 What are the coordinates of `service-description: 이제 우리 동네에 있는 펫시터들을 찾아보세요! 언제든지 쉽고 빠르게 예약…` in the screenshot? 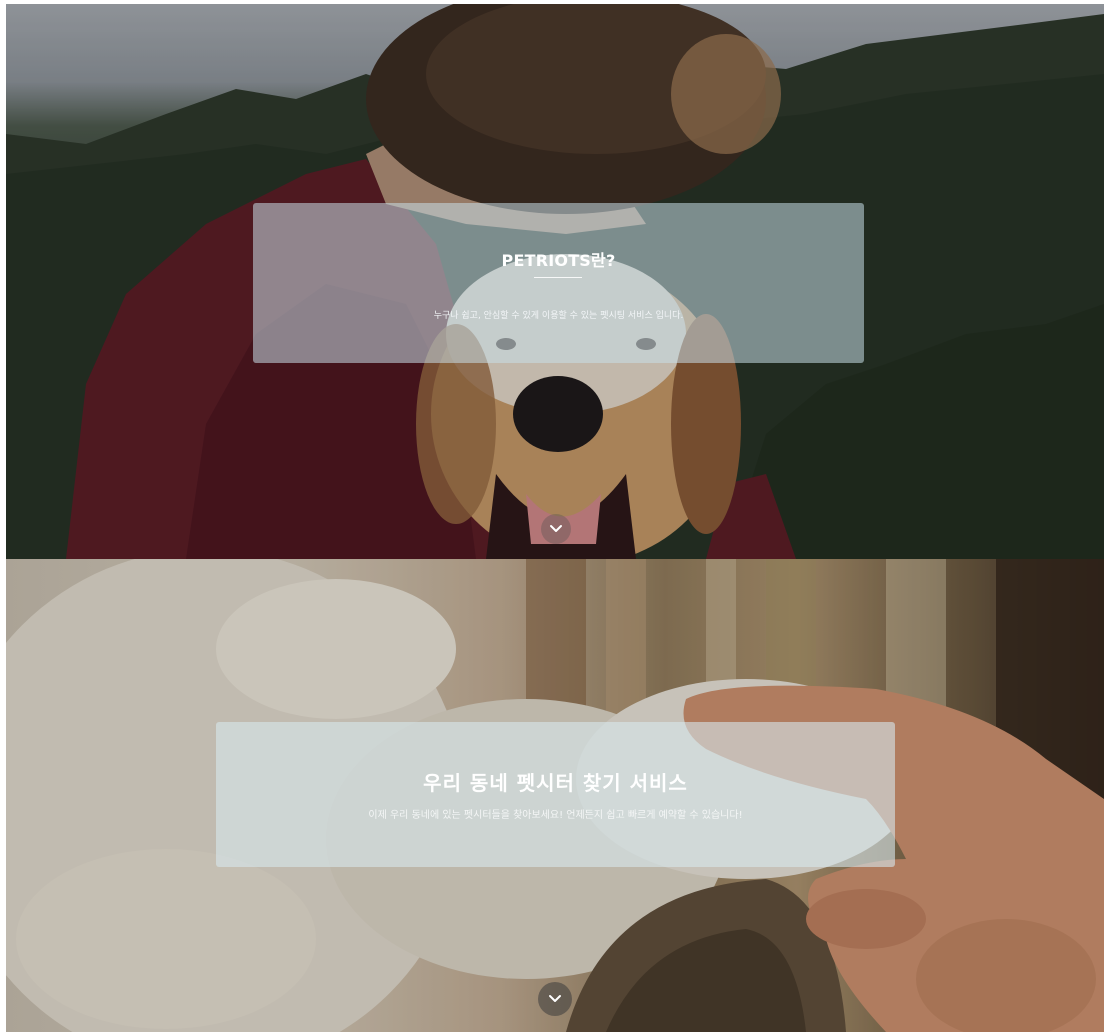 It's located at (555, 815).